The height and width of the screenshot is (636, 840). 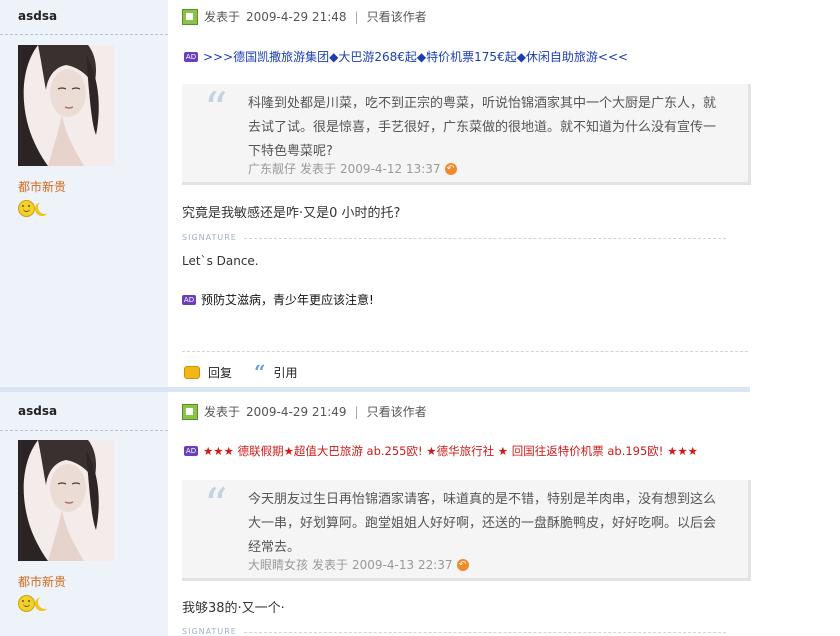 What do you see at coordinates (241, 372) in the screenshot?
I see `post-actions: 回复 “ 引用` at bounding box center [241, 372].